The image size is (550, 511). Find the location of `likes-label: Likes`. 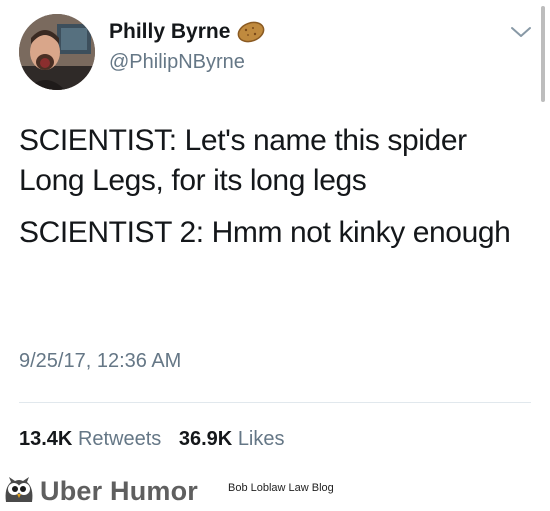

likes-label: Likes is located at coordinates (261, 439).